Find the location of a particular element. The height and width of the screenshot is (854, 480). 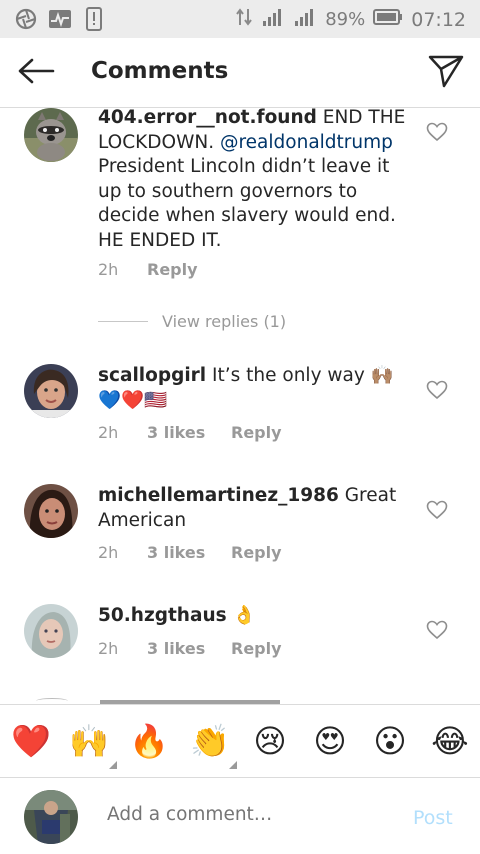

comment-body: 👌 is located at coordinates (241, 615).